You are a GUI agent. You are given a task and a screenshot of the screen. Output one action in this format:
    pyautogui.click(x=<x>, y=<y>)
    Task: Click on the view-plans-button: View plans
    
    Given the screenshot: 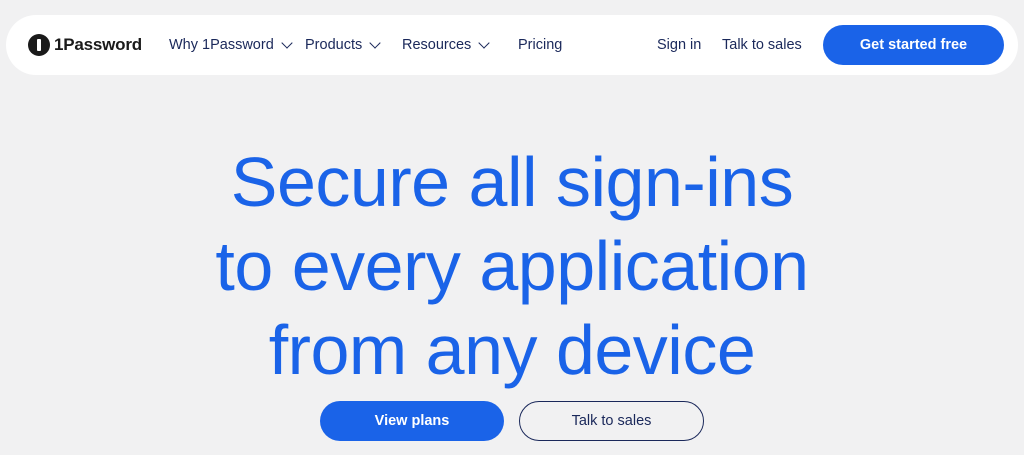 What is the action you would take?
    pyautogui.click(x=412, y=421)
    